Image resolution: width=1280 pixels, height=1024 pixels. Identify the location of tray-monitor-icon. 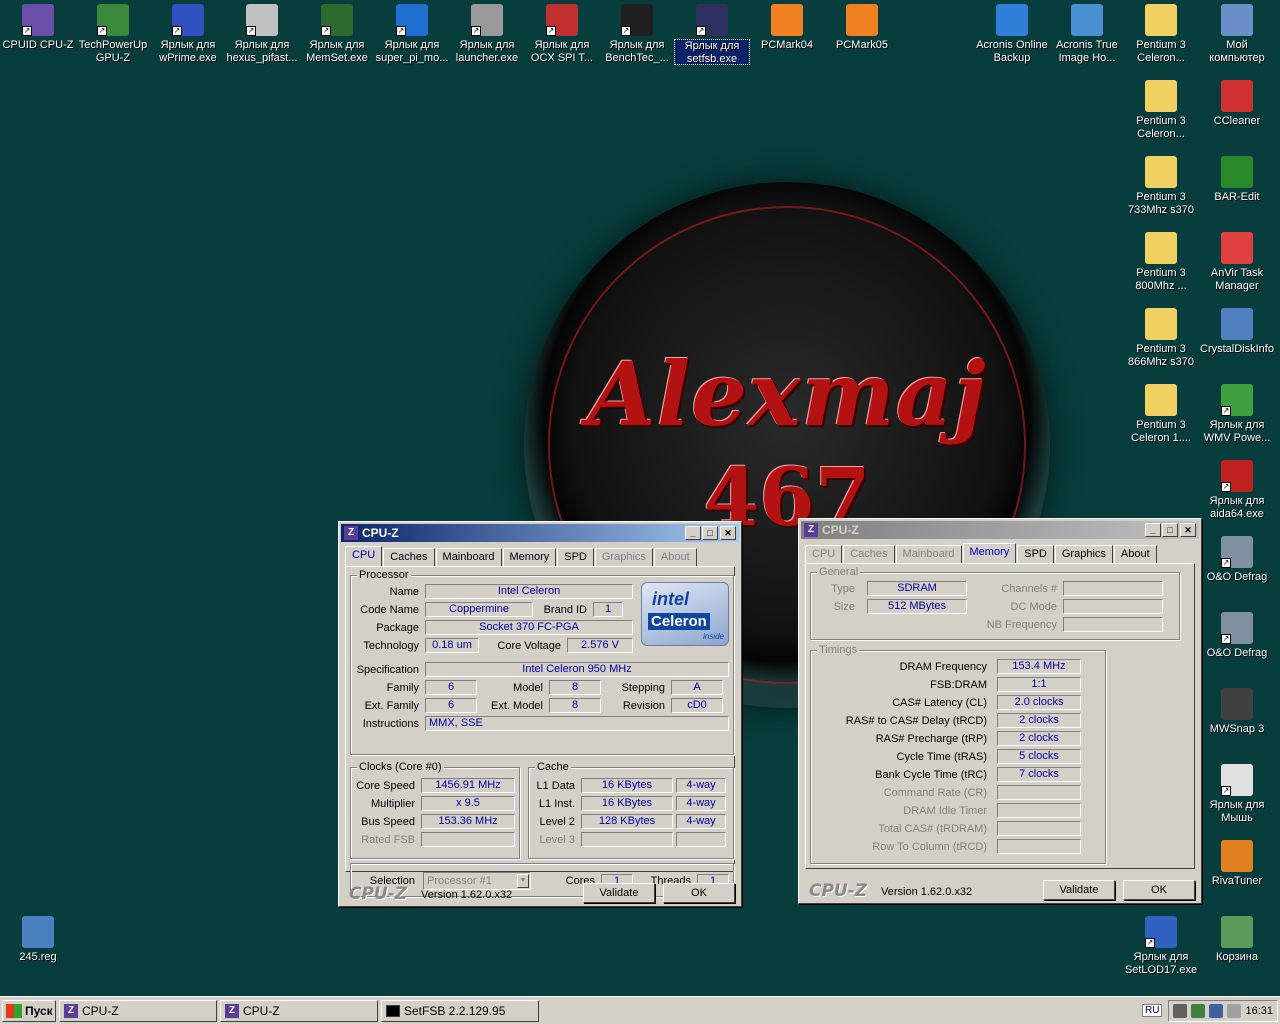
(1180, 1010).